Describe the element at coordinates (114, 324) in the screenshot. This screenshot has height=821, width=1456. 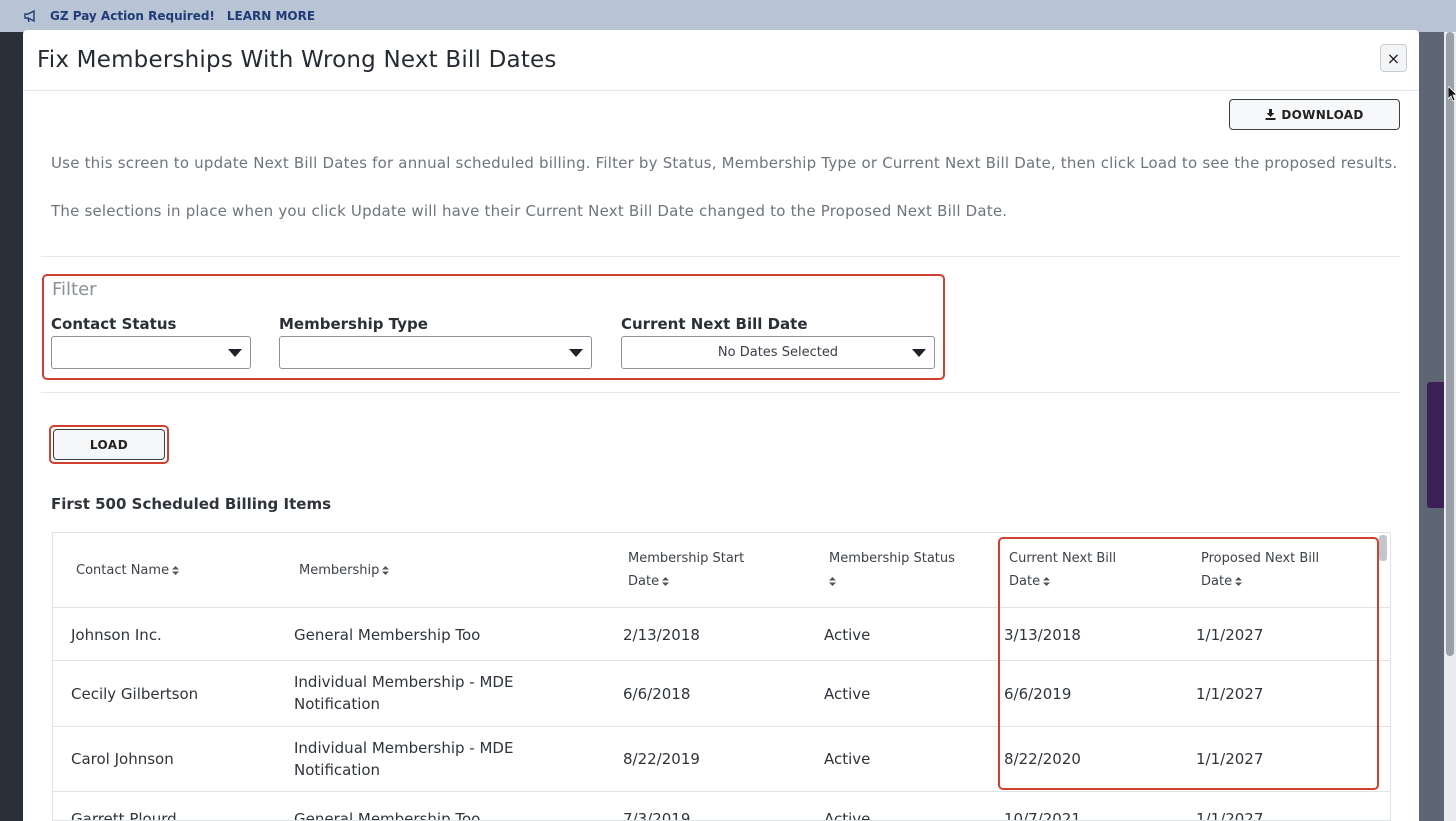
I see `contact-status-label: Contact Status` at that location.